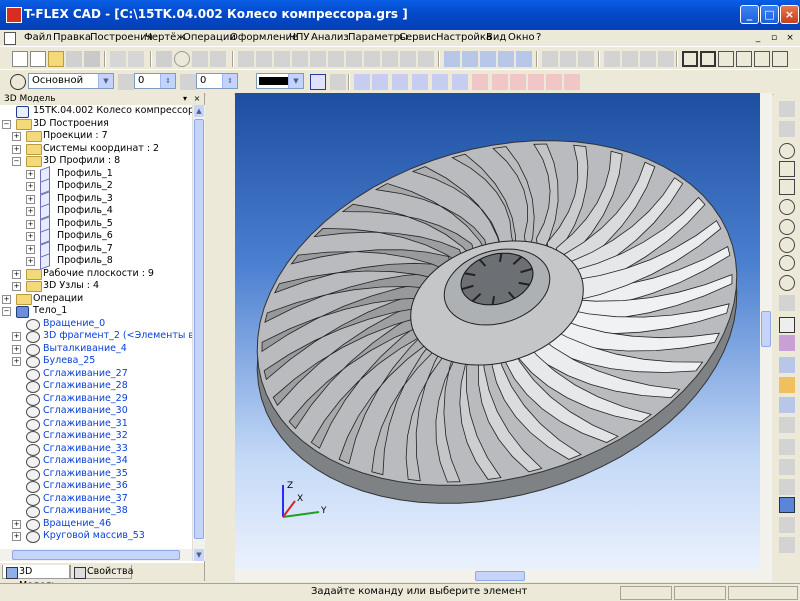 The height and width of the screenshot is (601, 800). What do you see at coordinates (390, 59) in the screenshot?
I see `block-icon` at bounding box center [390, 59].